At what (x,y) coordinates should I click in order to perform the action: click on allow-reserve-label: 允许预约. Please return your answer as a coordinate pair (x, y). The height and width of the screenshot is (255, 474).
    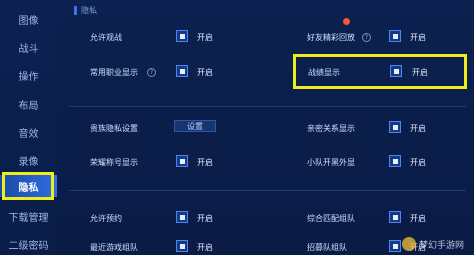
    Looking at the image, I should click on (106, 218).